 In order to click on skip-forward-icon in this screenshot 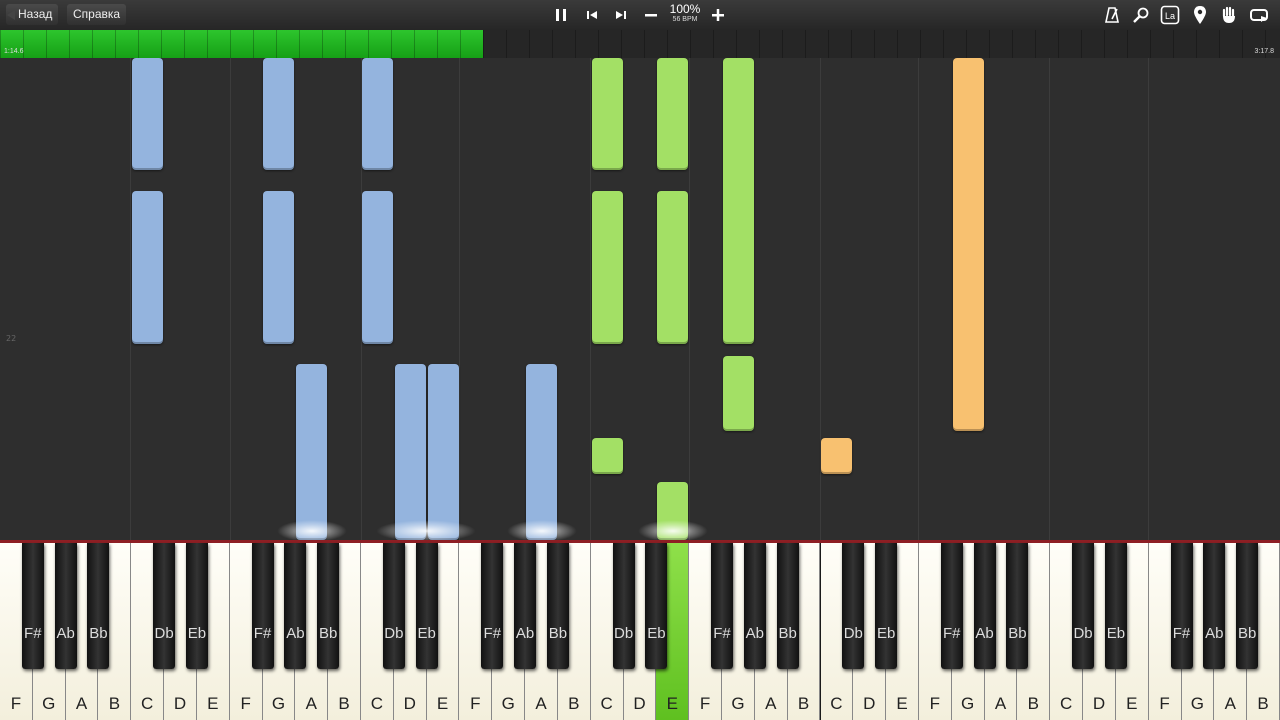, I will do `click(621, 15)`.